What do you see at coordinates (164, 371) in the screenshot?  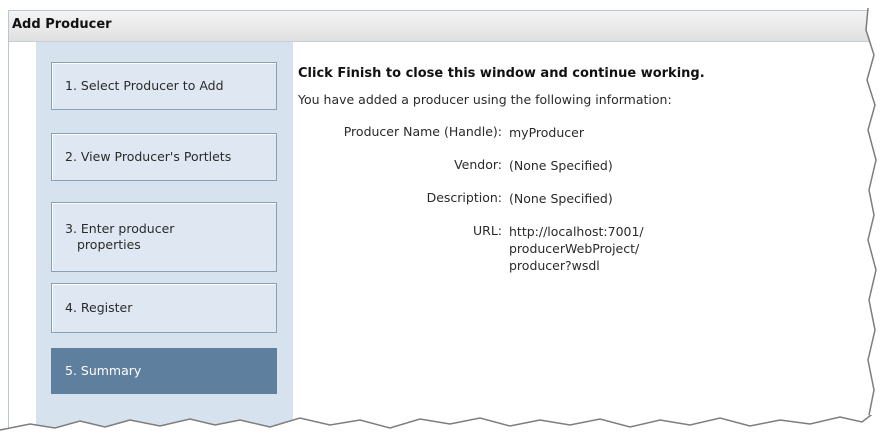 I see `step-summary-current: 5. Summary` at bounding box center [164, 371].